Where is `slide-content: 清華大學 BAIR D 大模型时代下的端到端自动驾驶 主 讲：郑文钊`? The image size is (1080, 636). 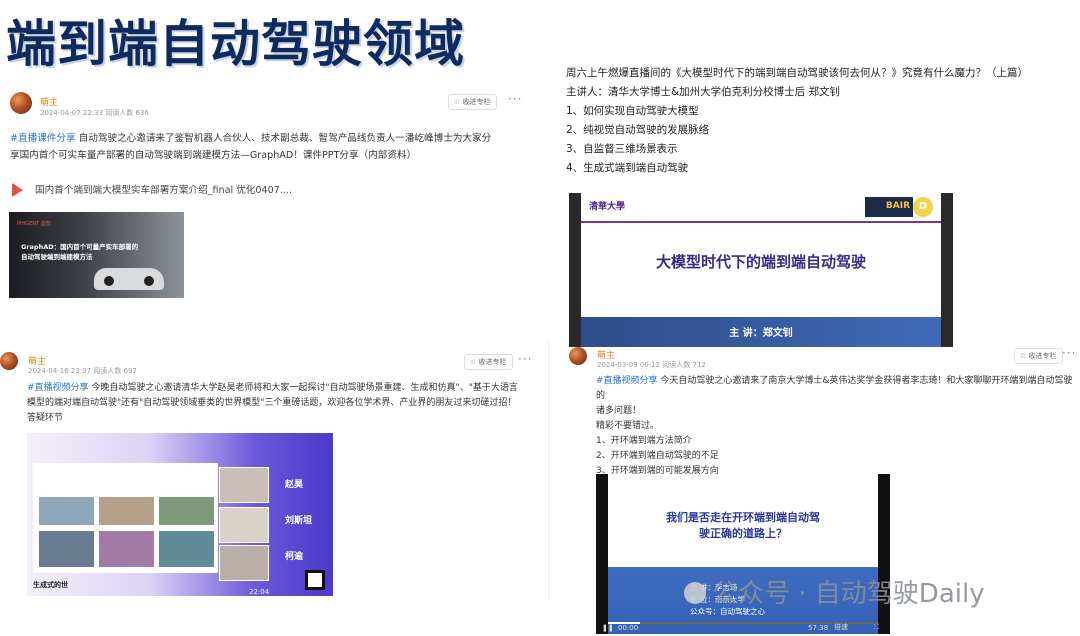 slide-content: 清華大學 BAIR D 大模型时代下的端到端自动驾驶 主 讲：郑文钊 is located at coordinates (761, 270).